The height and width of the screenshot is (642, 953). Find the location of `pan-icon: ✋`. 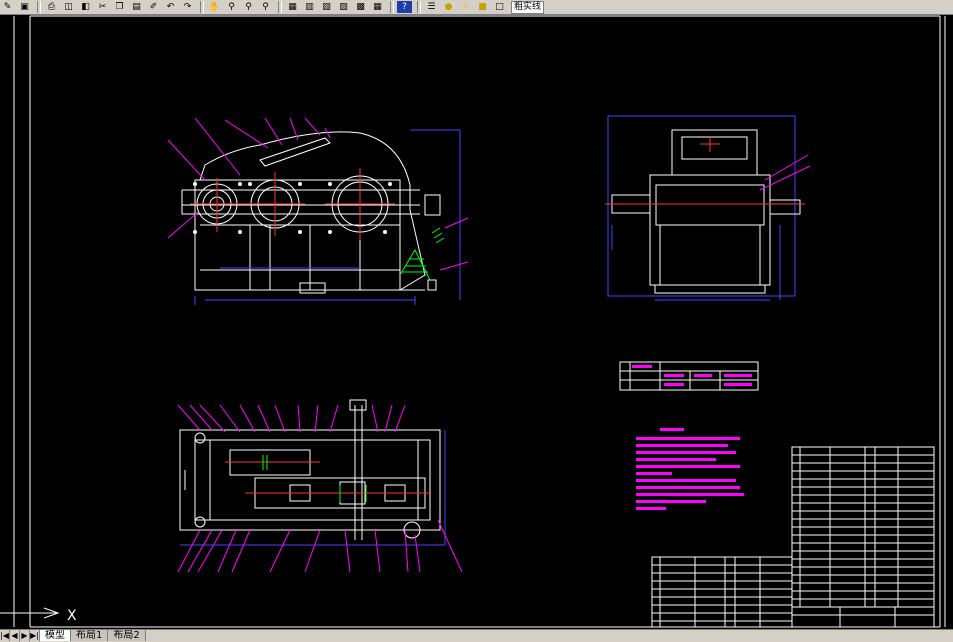

pan-icon: ✋ is located at coordinates (214, 7).